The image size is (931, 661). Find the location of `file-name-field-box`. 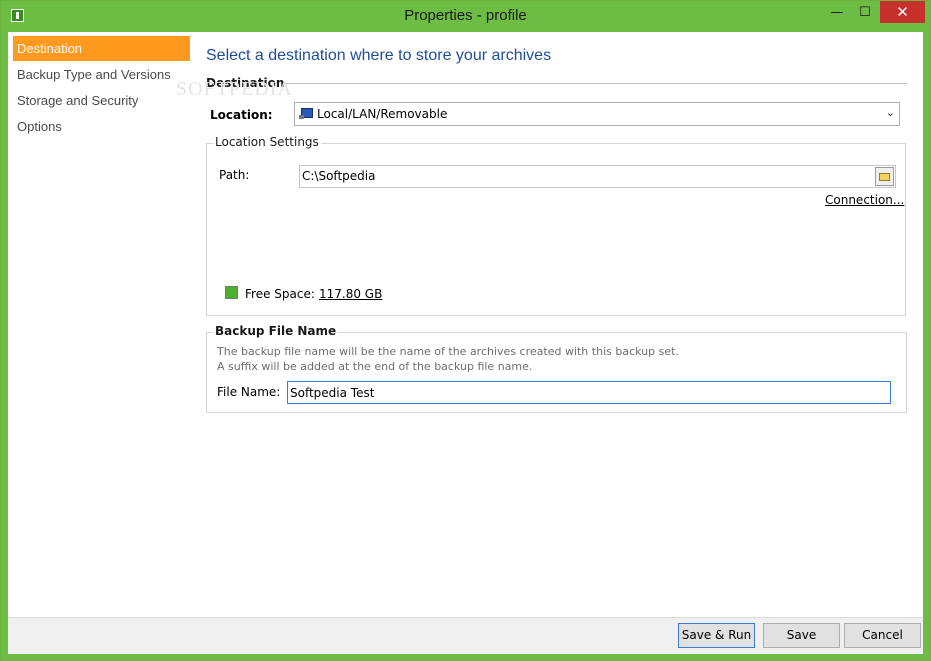

file-name-field-box is located at coordinates (590, 392).